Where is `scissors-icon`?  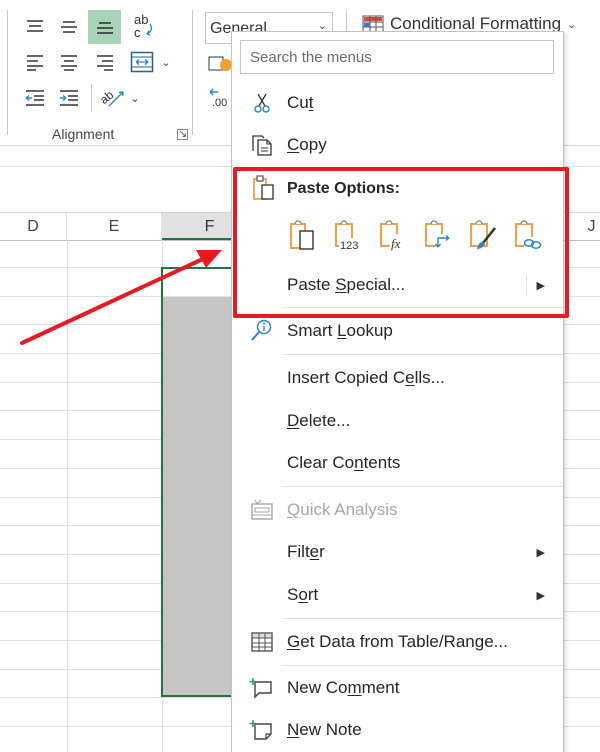 scissors-icon is located at coordinates (262, 103).